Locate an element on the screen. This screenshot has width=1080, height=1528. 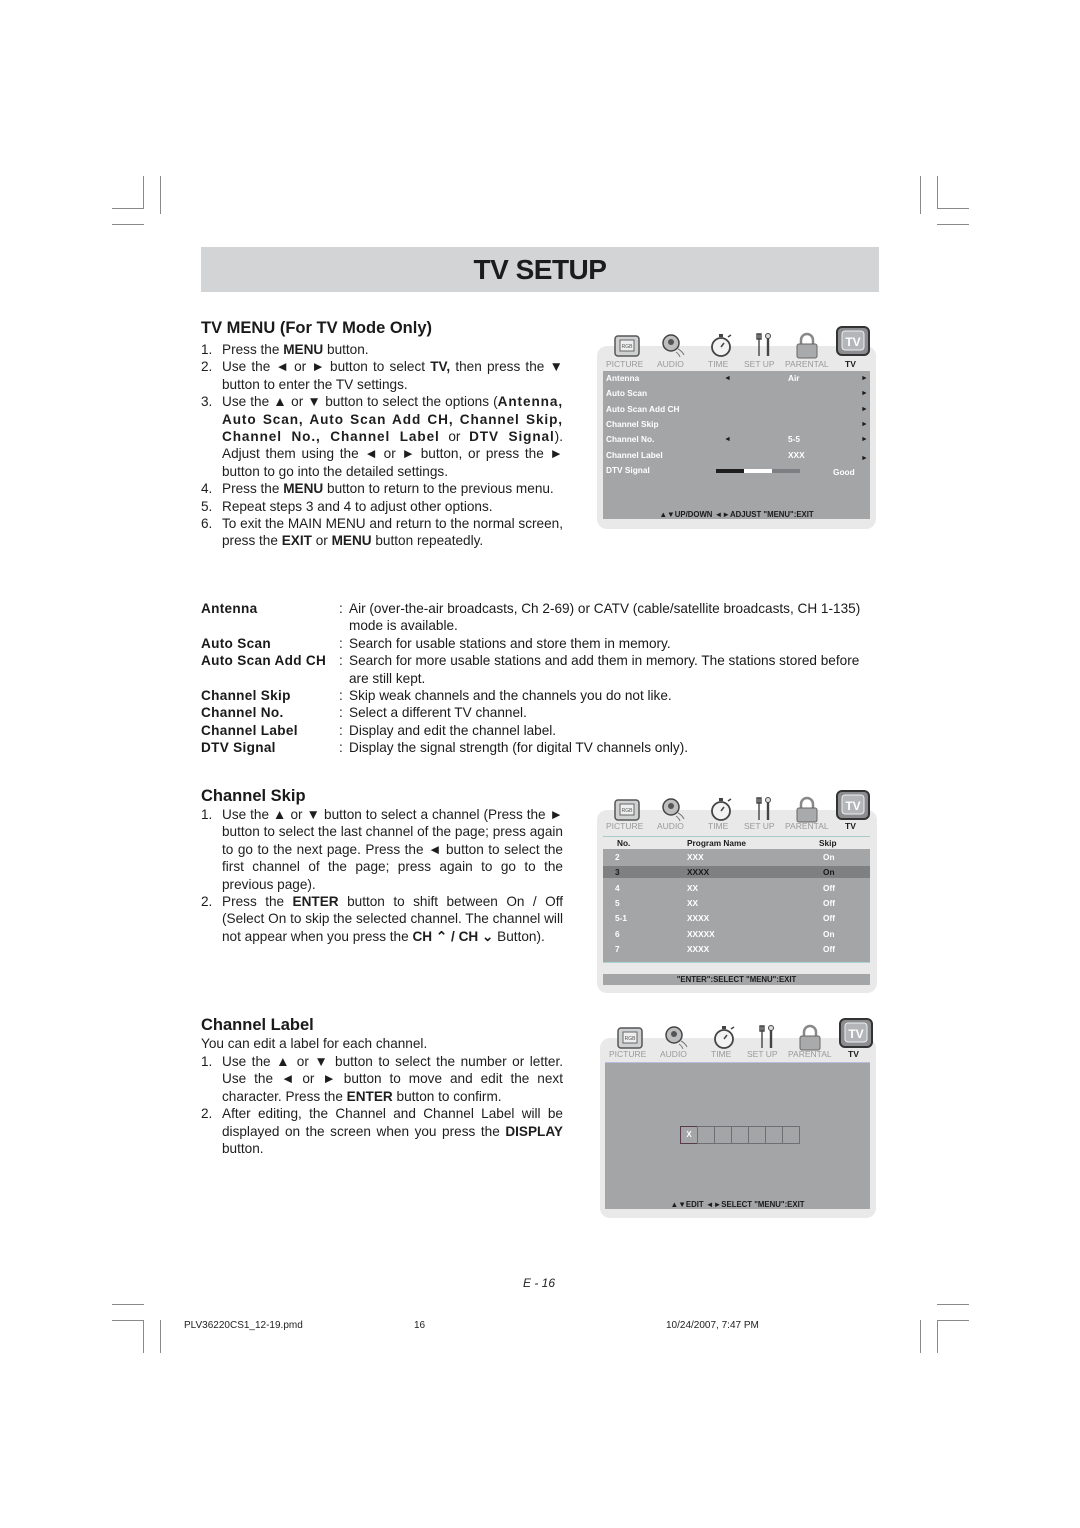
osd-row-channel-skip: Channel Skip ► is located at coordinates (736, 424).